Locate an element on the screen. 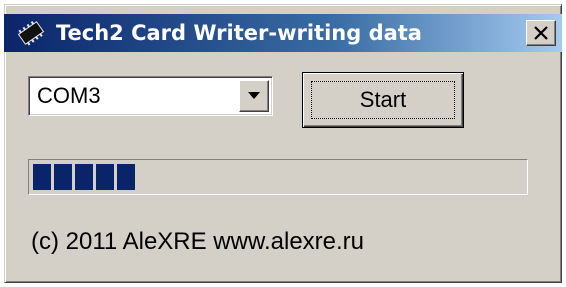  start-button-label: Start is located at coordinates (383, 99).